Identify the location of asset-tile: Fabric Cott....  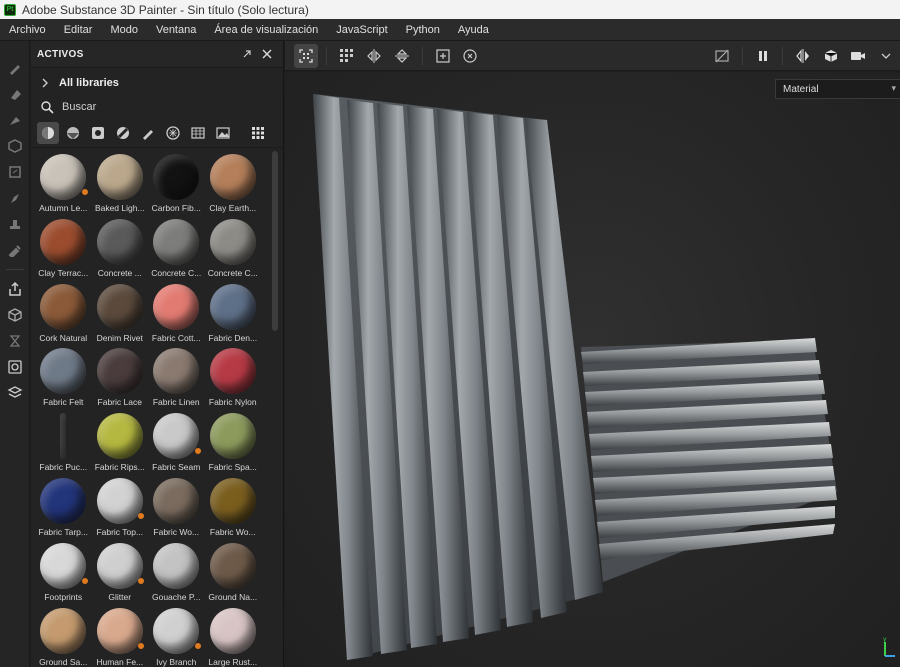
(176, 313).